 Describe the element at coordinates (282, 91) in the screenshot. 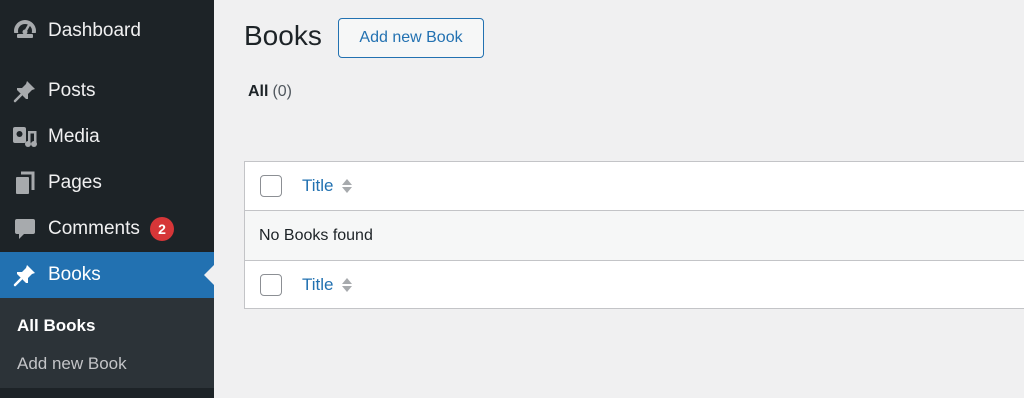

I see `filter-all-count: (0)` at that location.